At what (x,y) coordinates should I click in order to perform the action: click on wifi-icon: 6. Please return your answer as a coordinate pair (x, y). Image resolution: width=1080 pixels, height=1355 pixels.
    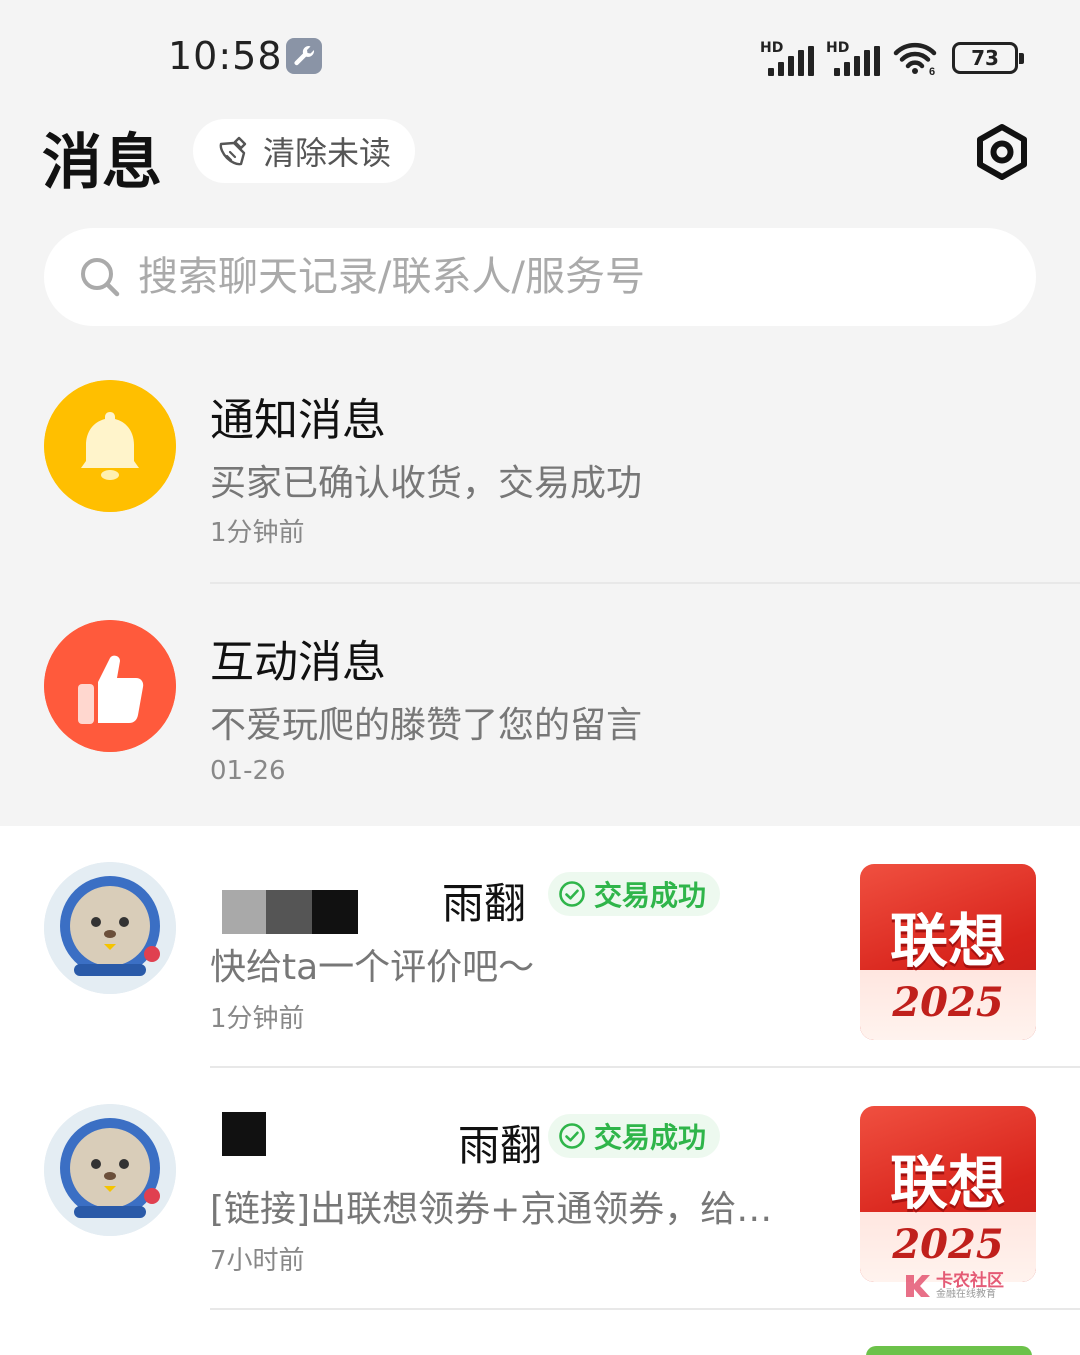
    Looking at the image, I should click on (915, 59).